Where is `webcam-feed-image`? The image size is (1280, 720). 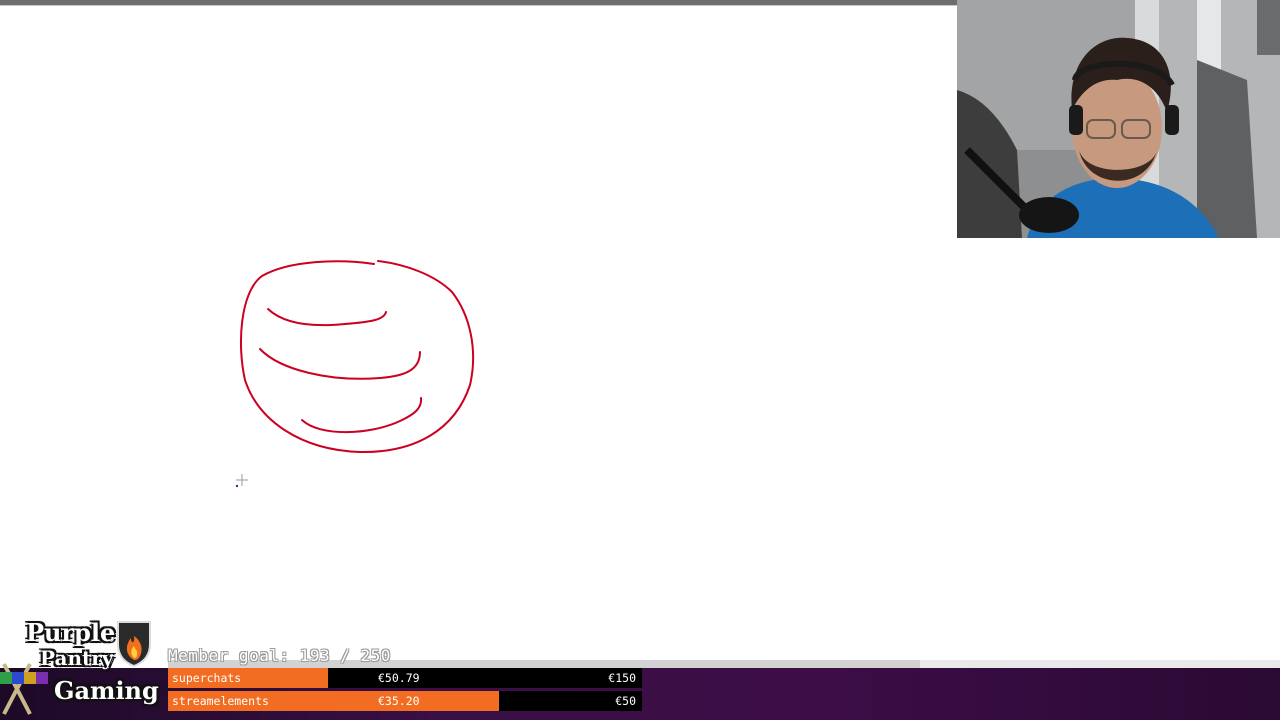
webcam-feed-image is located at coordinates (1118, 119).